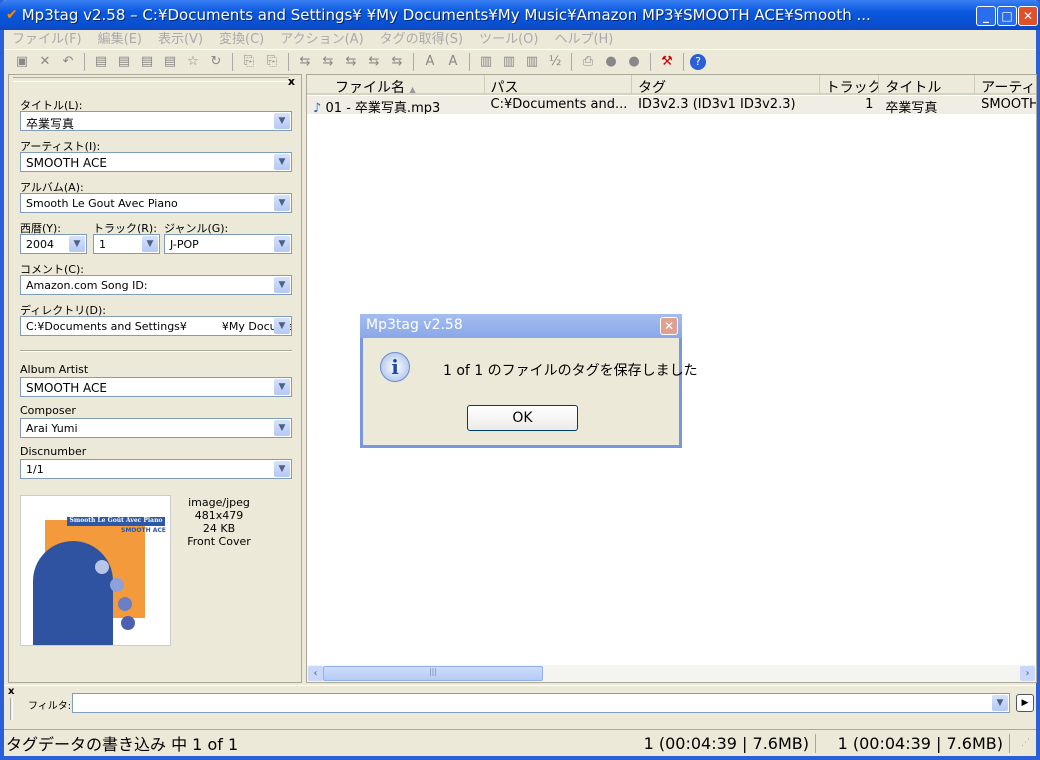  I want to click on favorite-folder-icon: ▤, so click(170, 62).